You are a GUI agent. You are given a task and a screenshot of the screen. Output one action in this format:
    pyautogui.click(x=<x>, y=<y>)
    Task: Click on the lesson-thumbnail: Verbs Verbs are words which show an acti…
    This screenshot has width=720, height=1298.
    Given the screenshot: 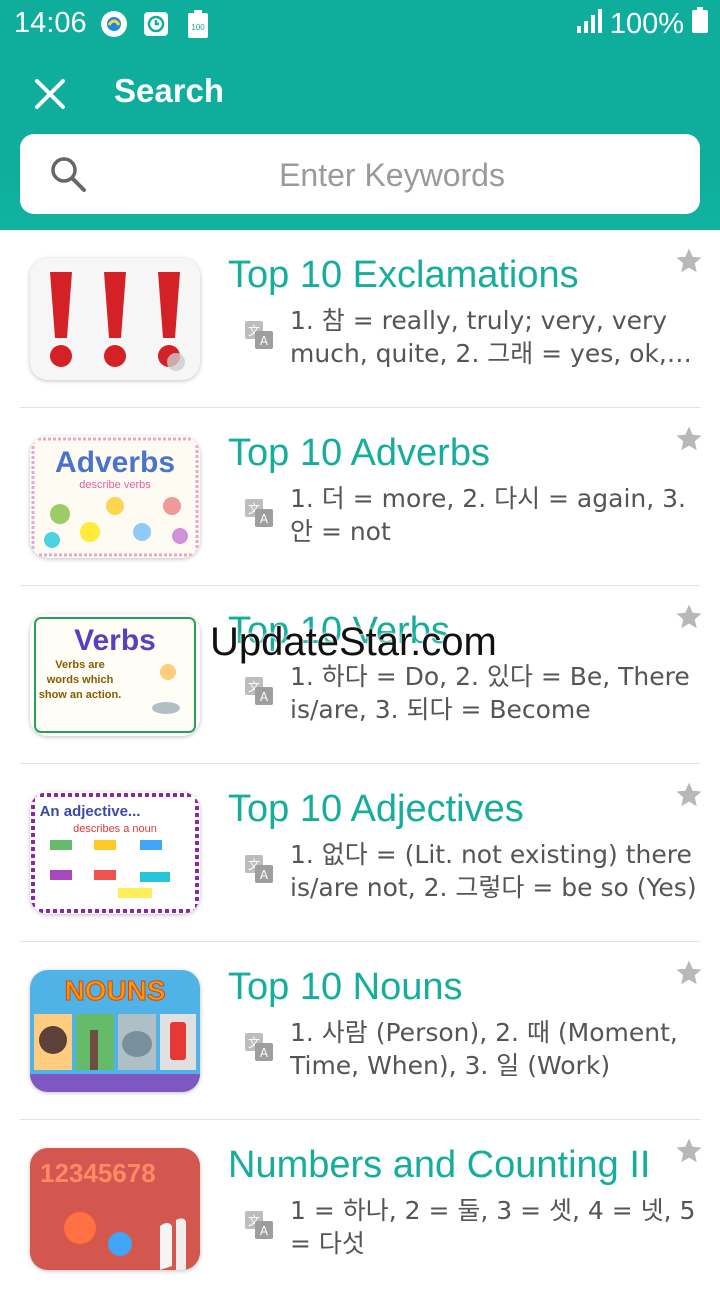 What is the action you would take?
    pyautogui.click(x=115, y=675)
    